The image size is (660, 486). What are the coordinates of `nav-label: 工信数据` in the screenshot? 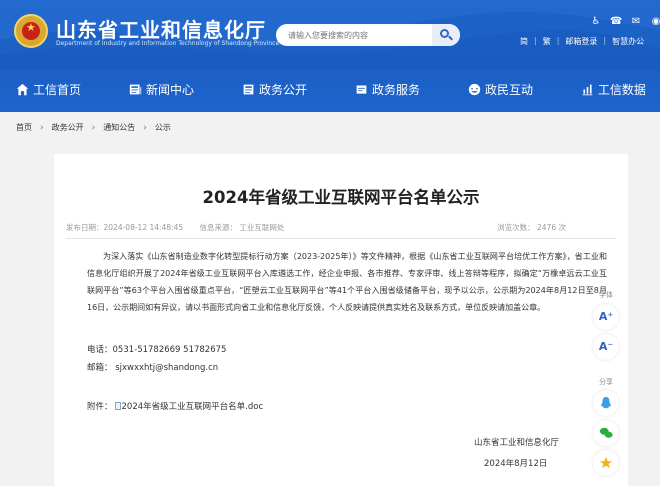 It's located at (621, 89).